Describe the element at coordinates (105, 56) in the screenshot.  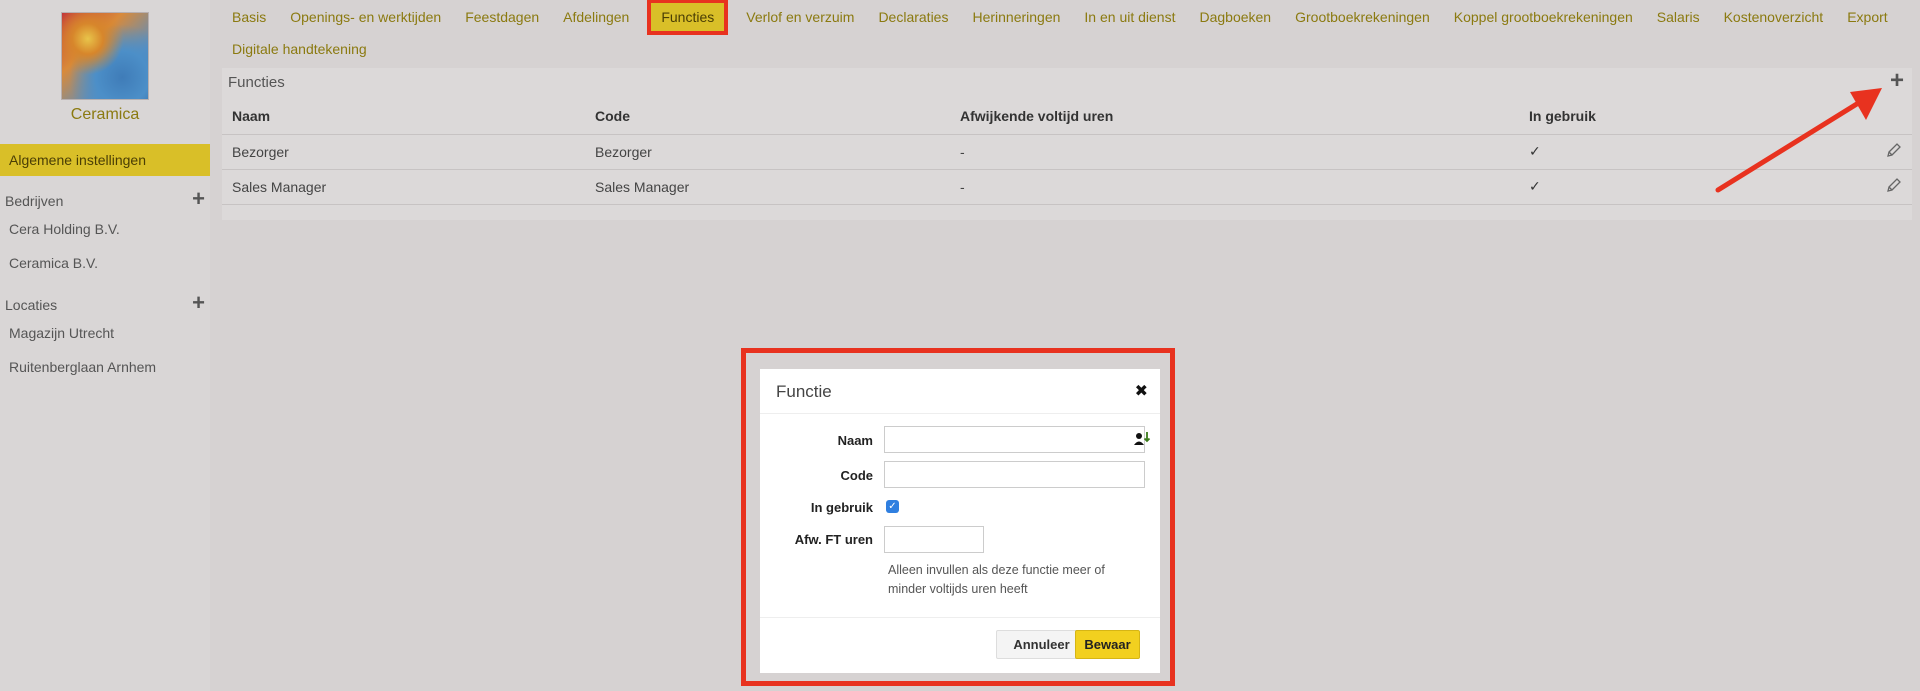
I see `company-logo` at that location.